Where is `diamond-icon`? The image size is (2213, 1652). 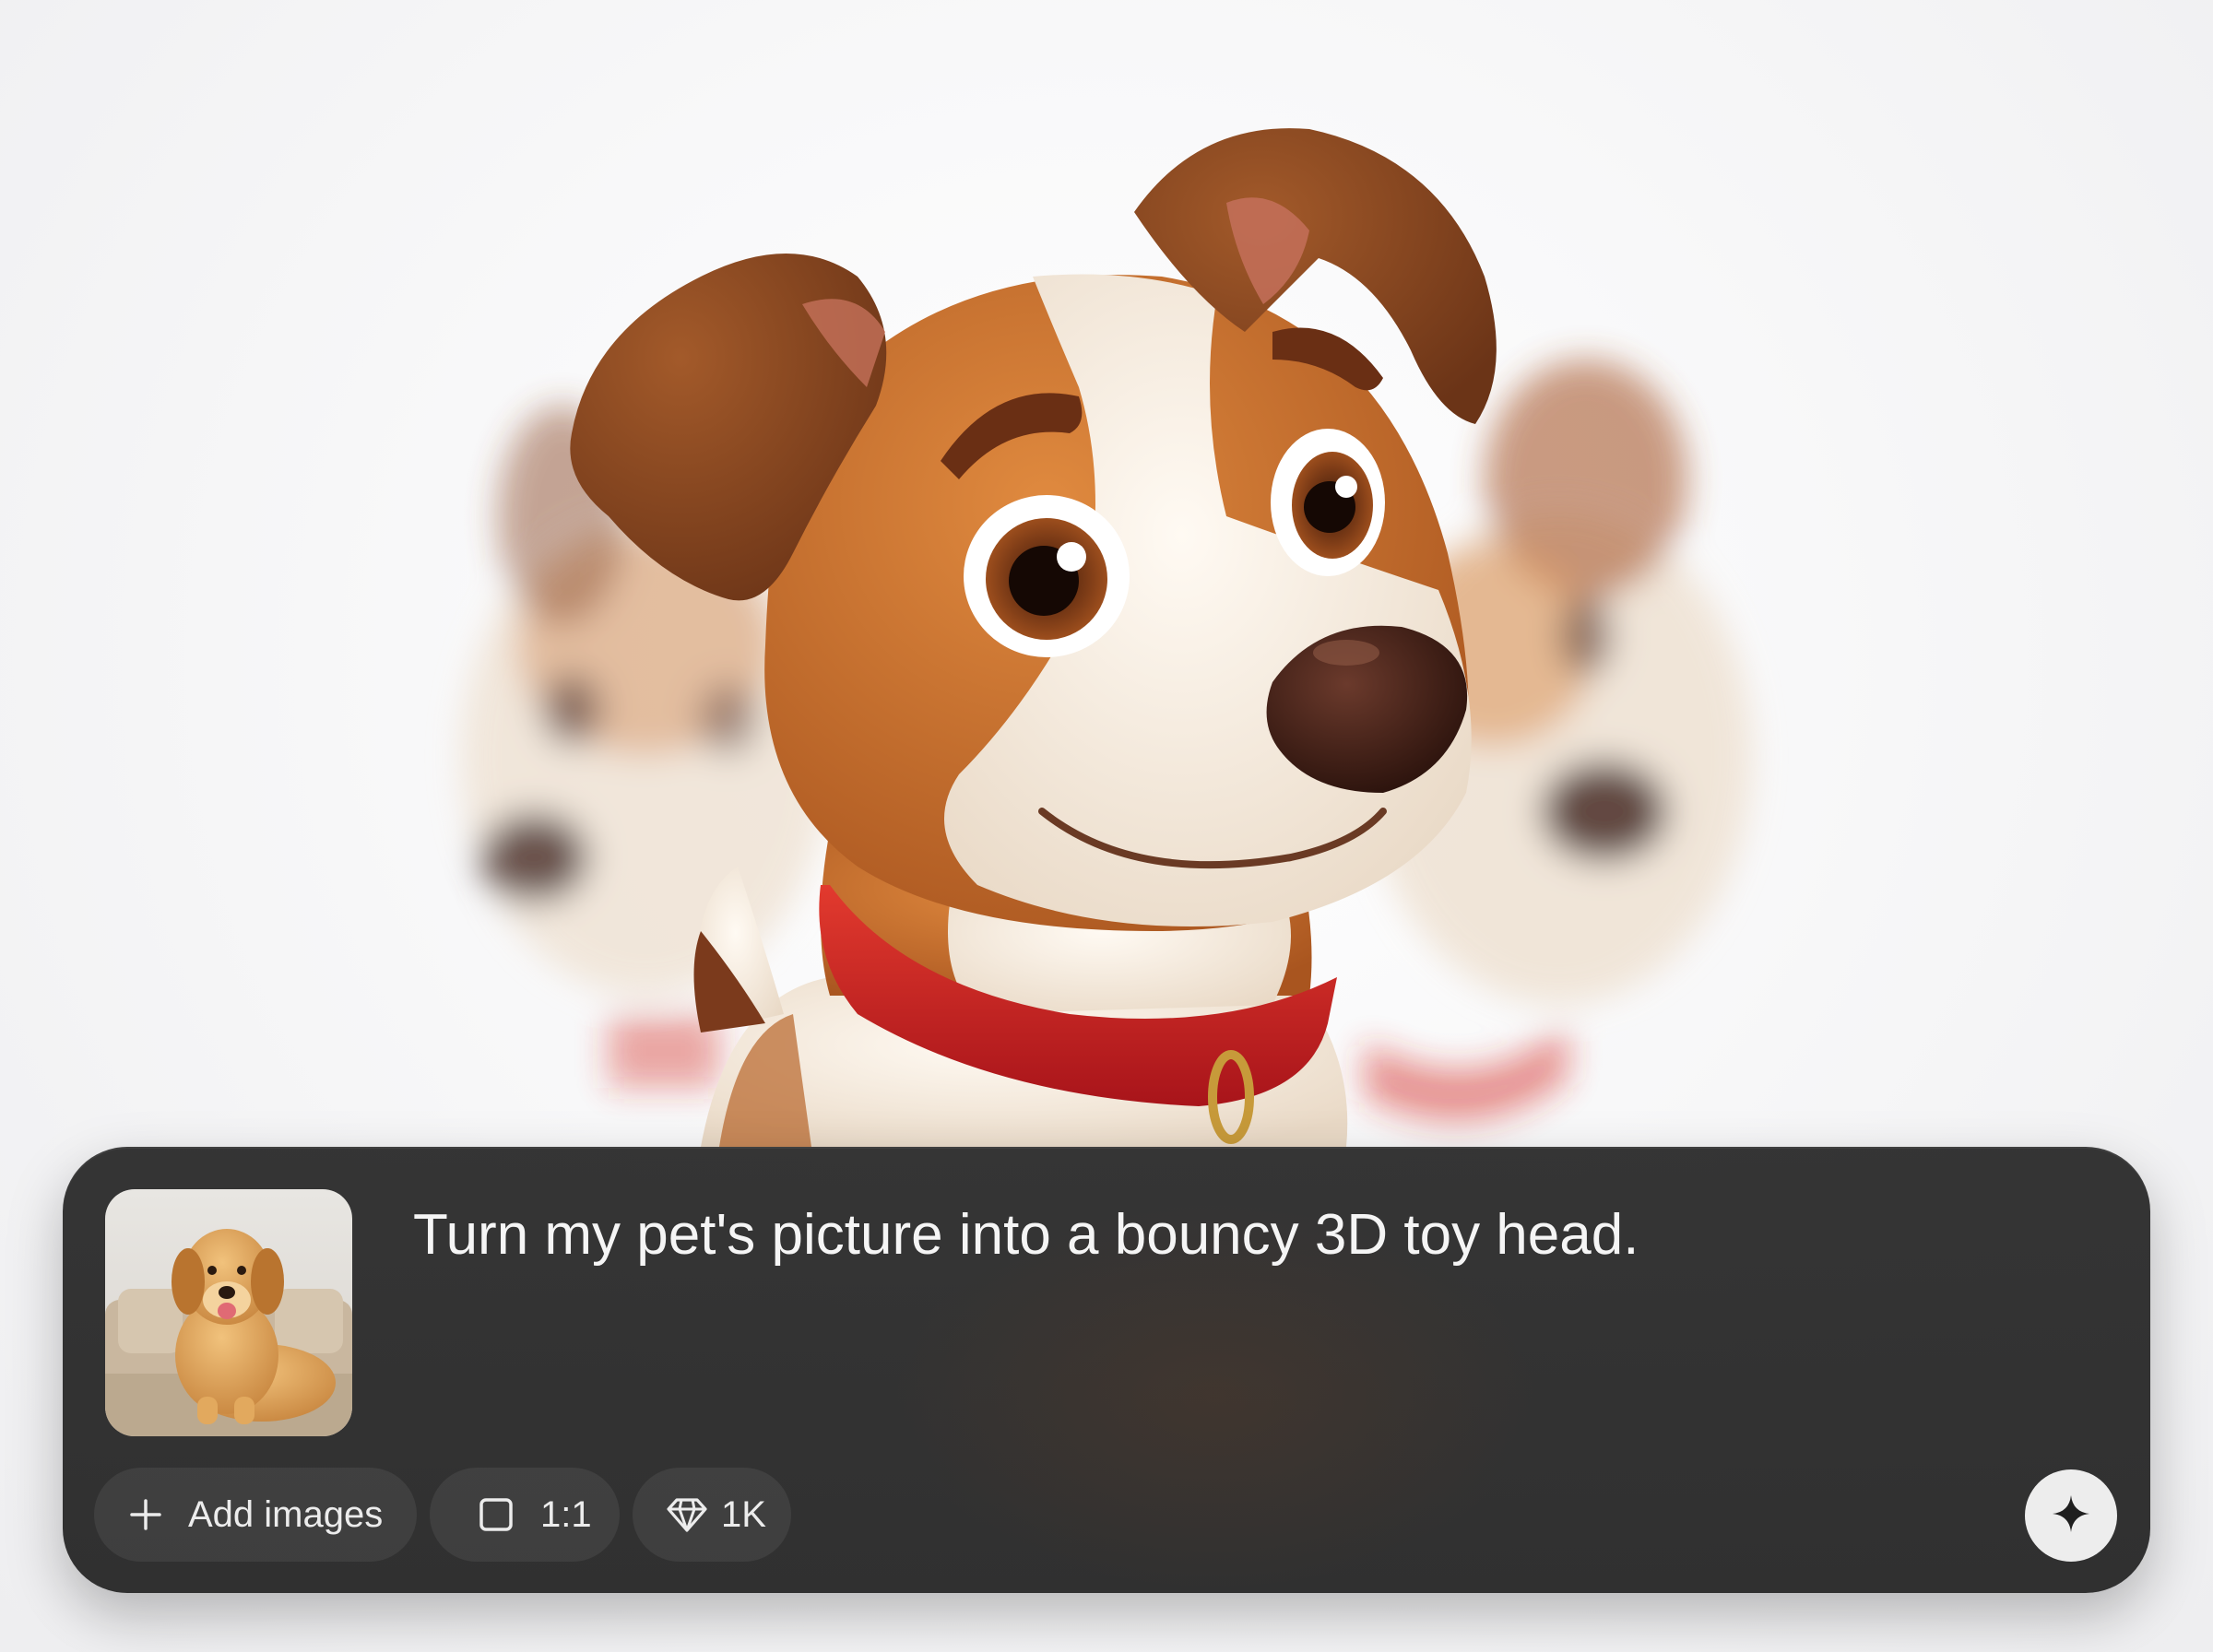
diamond-icon is located at coordinates (687, 1514).